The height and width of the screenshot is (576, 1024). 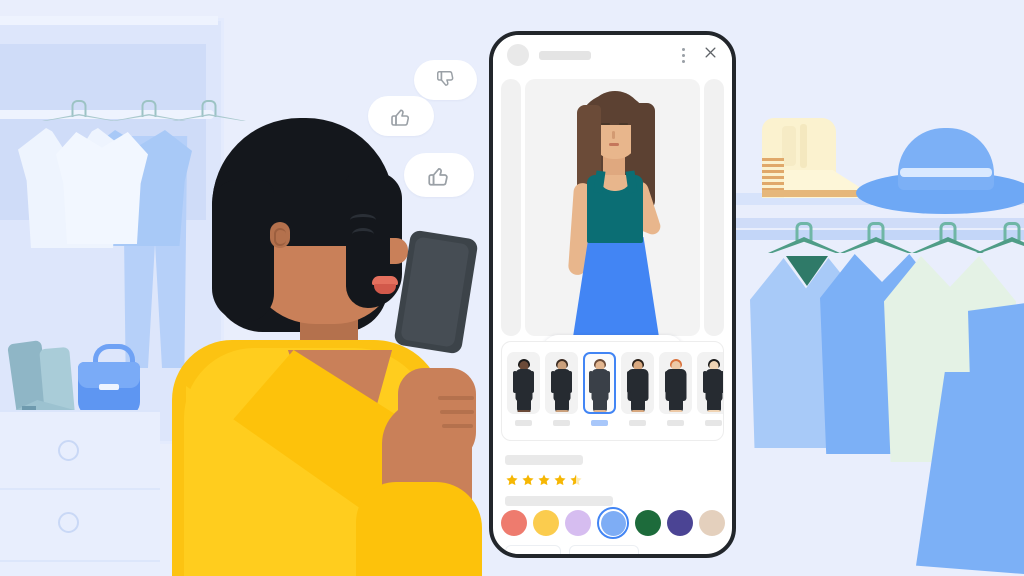 I want to click on color-swatch-yellow, so click(x=546, y=523).